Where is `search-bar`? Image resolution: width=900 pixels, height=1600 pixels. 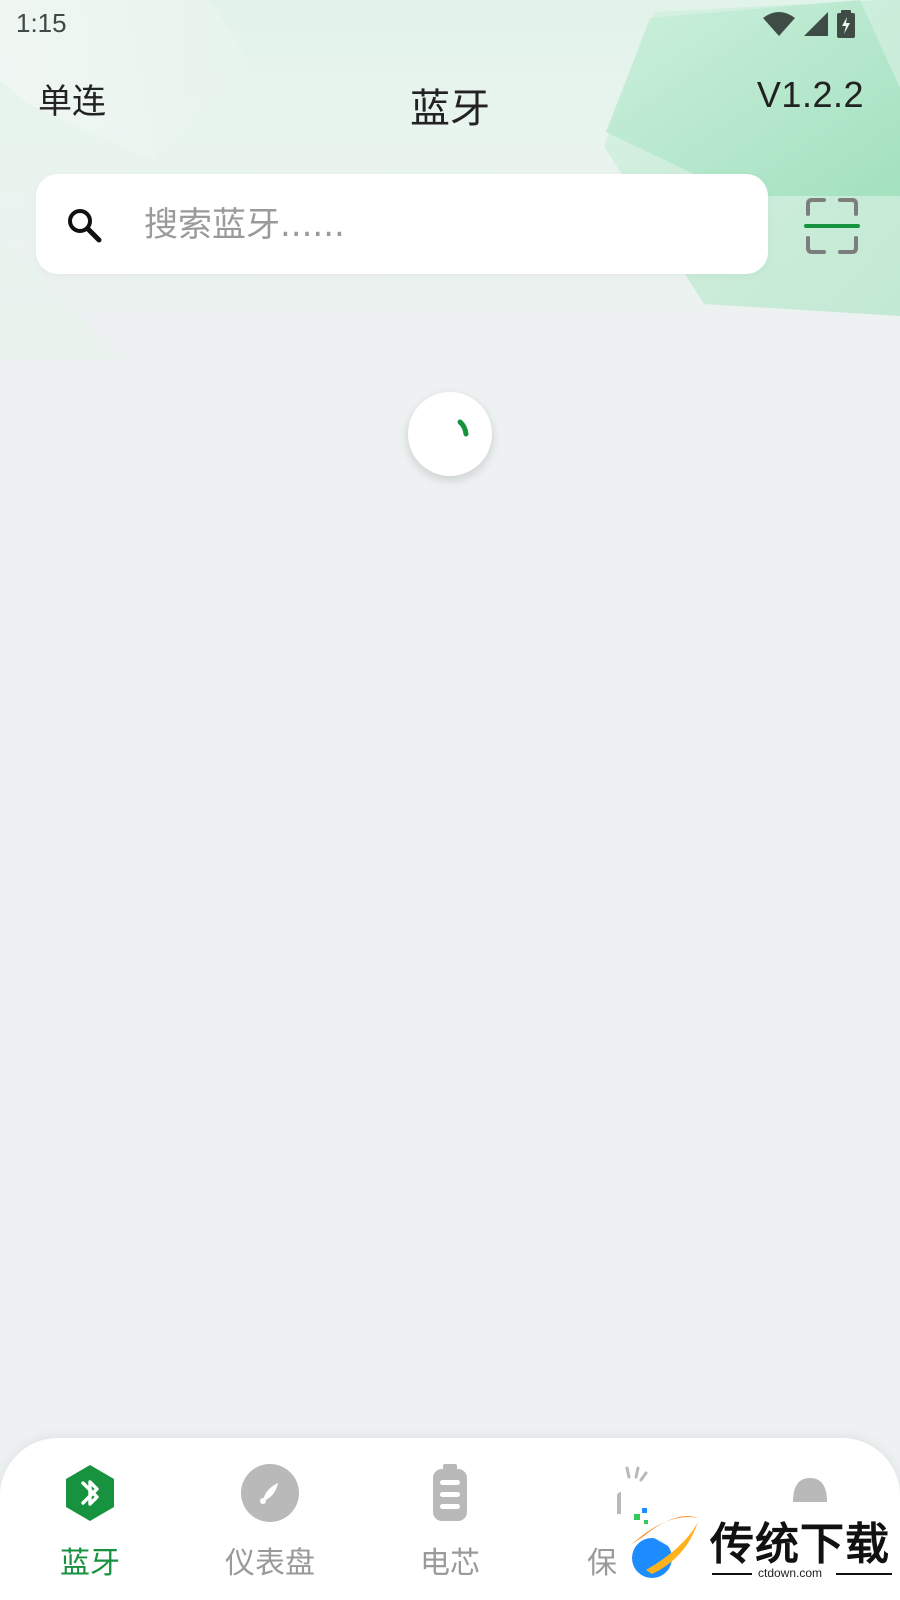 search-bar is located at coordinates (402, 224).